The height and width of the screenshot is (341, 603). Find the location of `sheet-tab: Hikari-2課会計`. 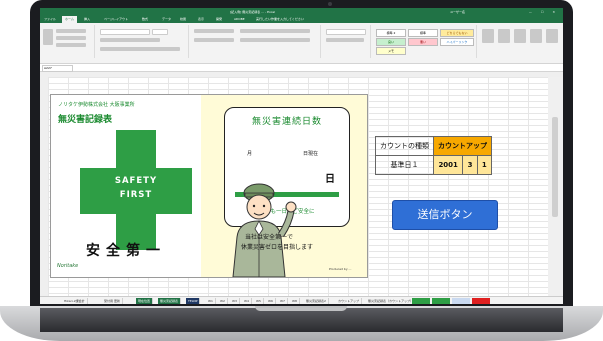

sheet-tab: Hikari-2課会計 is located at coordinates (75, 301).